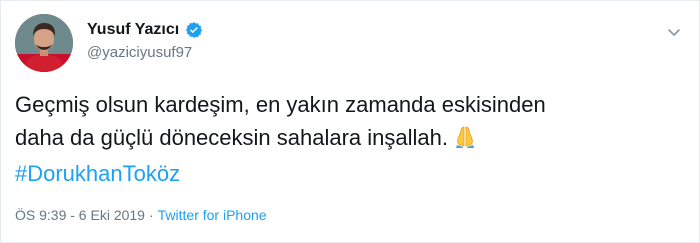 The height and width of the screenshot is (243, 700). I want to click on tweet-meta: ÖS 9:39 - 6 Eki 2019 · Twitter for iPhone, so click(141, 215).